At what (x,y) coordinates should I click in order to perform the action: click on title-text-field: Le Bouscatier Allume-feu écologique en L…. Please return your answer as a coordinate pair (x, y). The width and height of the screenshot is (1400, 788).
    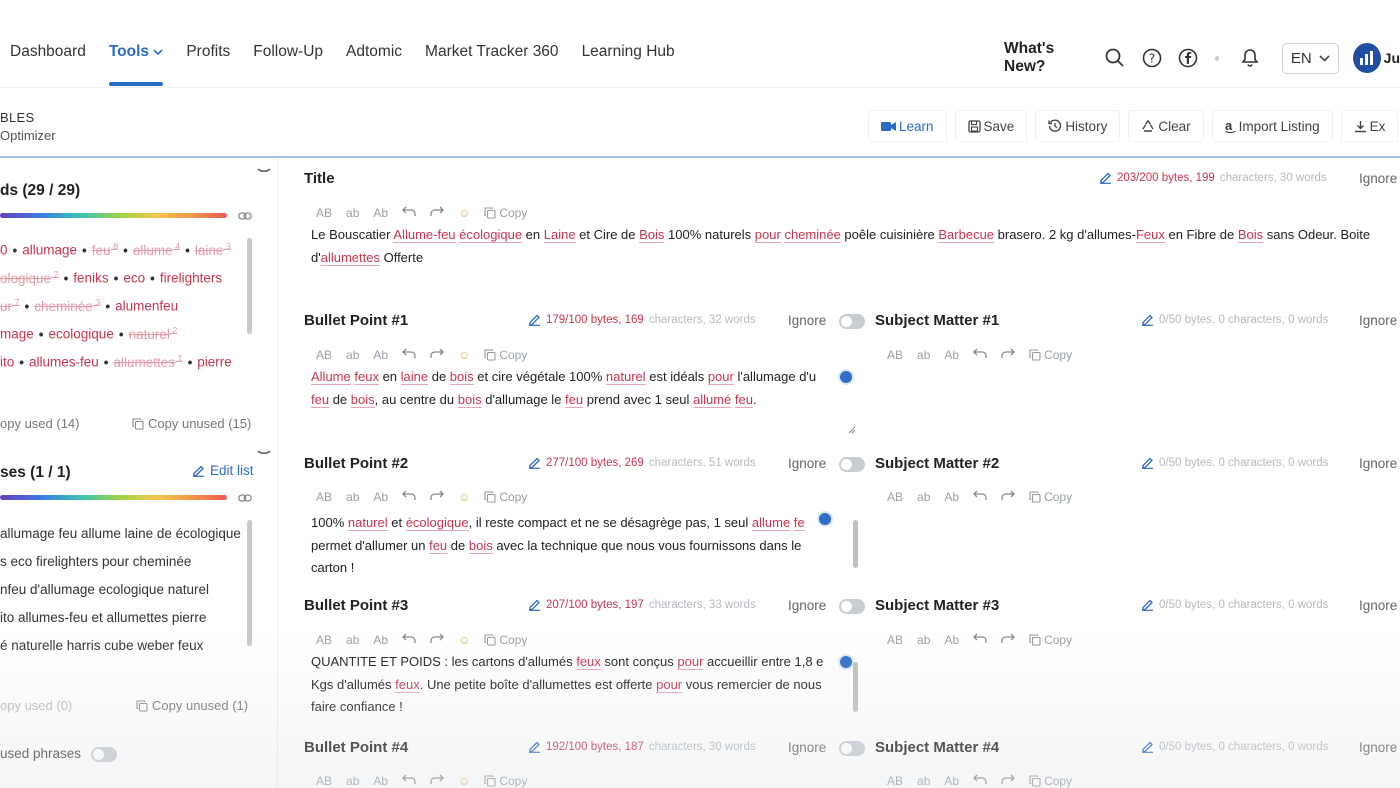
    Looking at the image, I should click on (855, 246).